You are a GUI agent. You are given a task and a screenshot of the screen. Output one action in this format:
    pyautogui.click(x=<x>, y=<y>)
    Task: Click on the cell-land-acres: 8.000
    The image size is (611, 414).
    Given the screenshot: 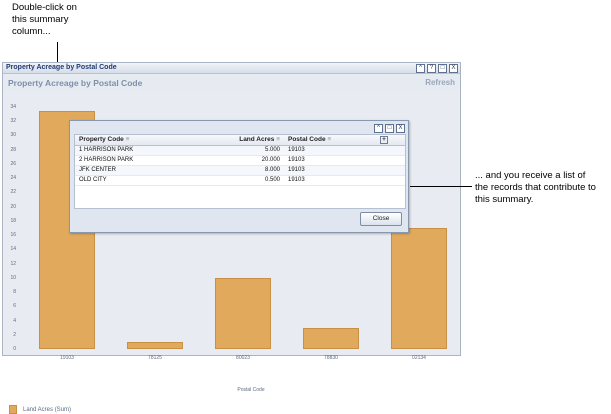 What is the action you would take?
    pyautogui.click(x=272, y=170)
    